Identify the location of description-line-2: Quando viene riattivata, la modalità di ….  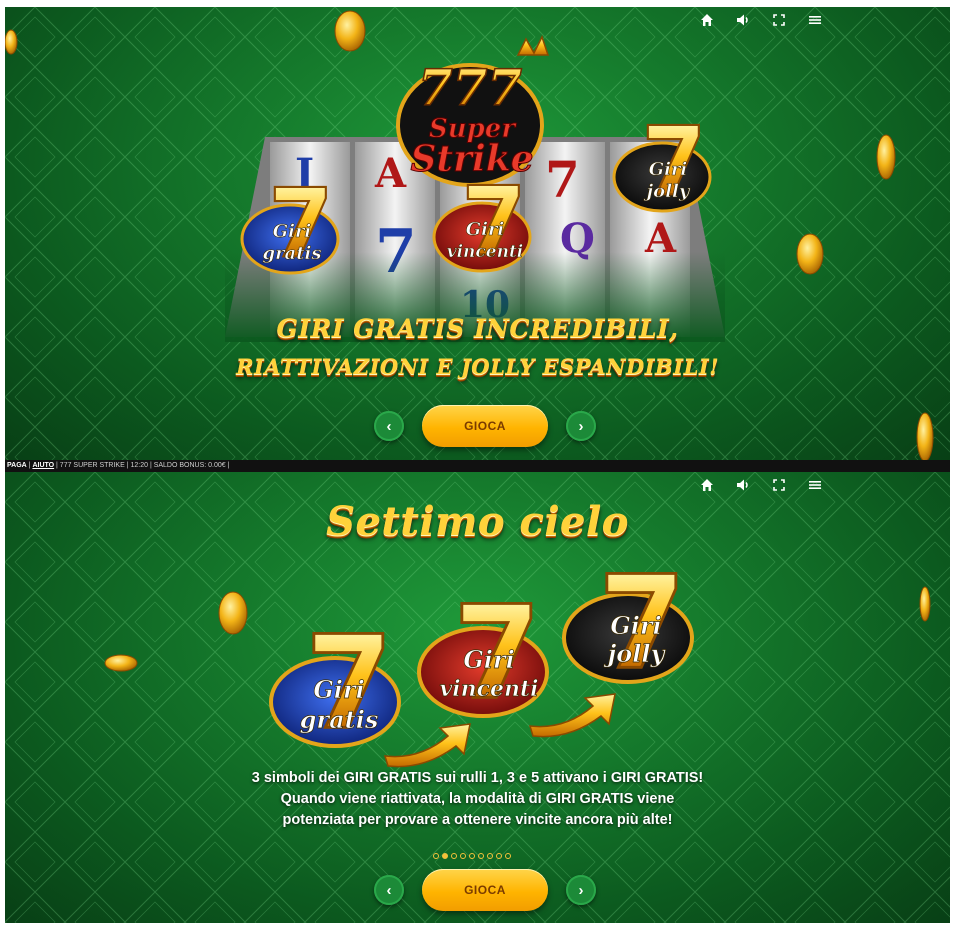
(477, 799).